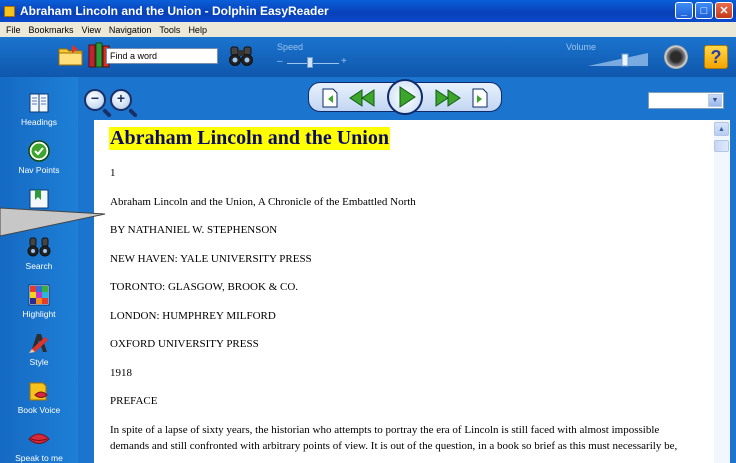 Image resolution: width=736 pixels, height=463 pixels. I want to click on search-icon, so click(39, 247).